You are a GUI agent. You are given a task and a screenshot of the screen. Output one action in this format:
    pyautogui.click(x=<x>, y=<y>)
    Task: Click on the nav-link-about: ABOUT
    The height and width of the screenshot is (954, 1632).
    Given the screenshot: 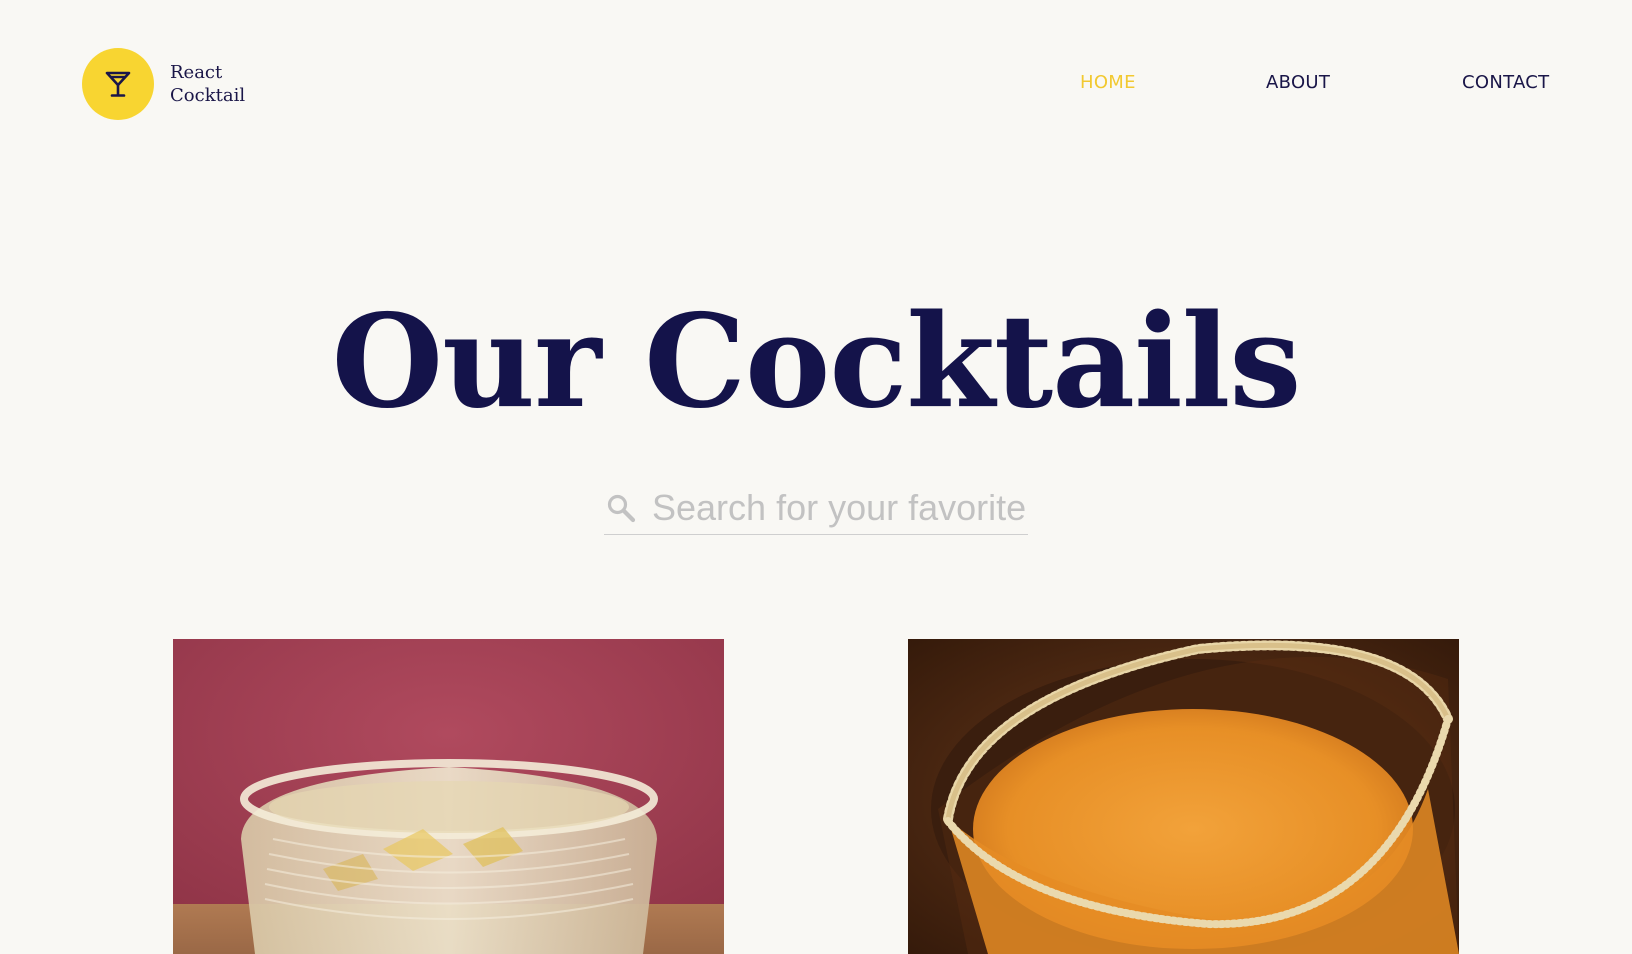 What is the action you would take?
    pyautogui.click(x=1298, y=82)
    